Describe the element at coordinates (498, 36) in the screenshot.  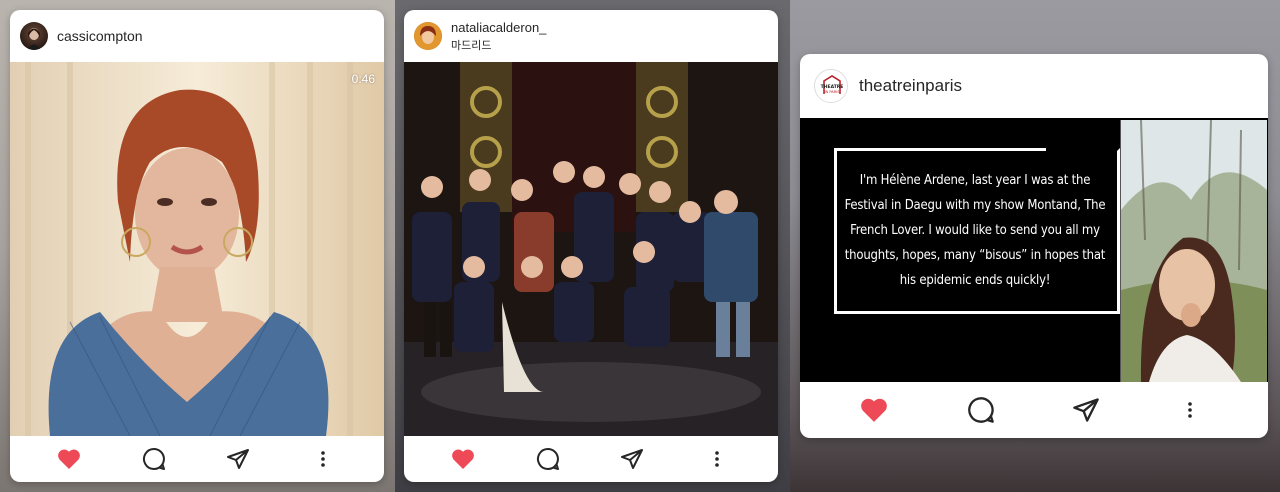
I see `header-text: nataliacalderon_ 마드리드` at that location.